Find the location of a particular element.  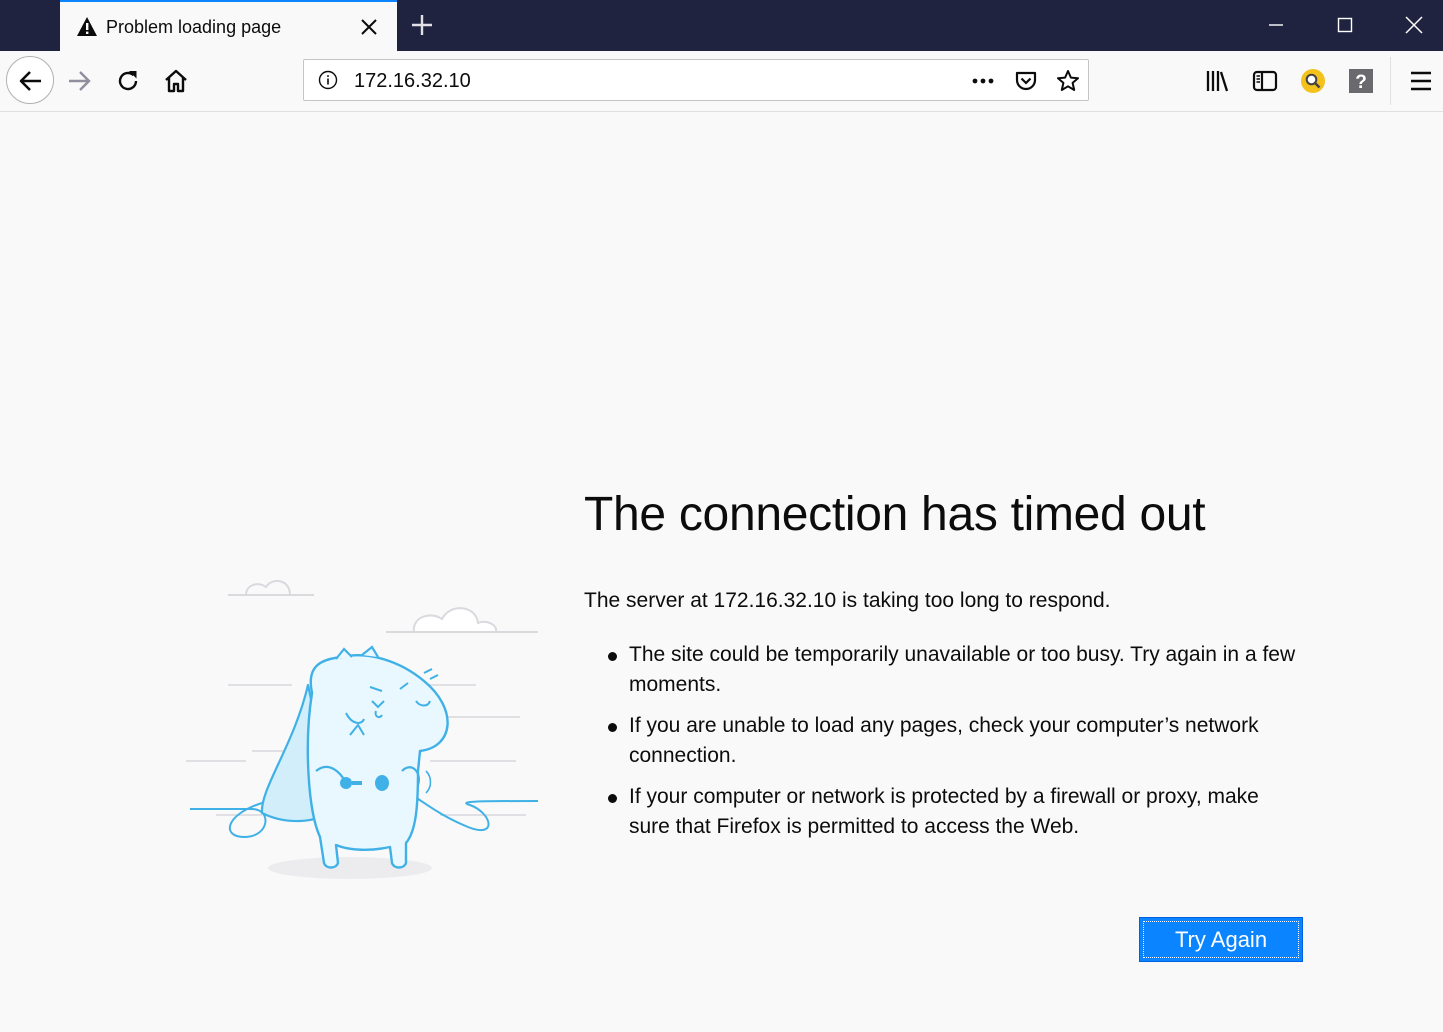

page-actions-icon is located at coordinates (983, 81).